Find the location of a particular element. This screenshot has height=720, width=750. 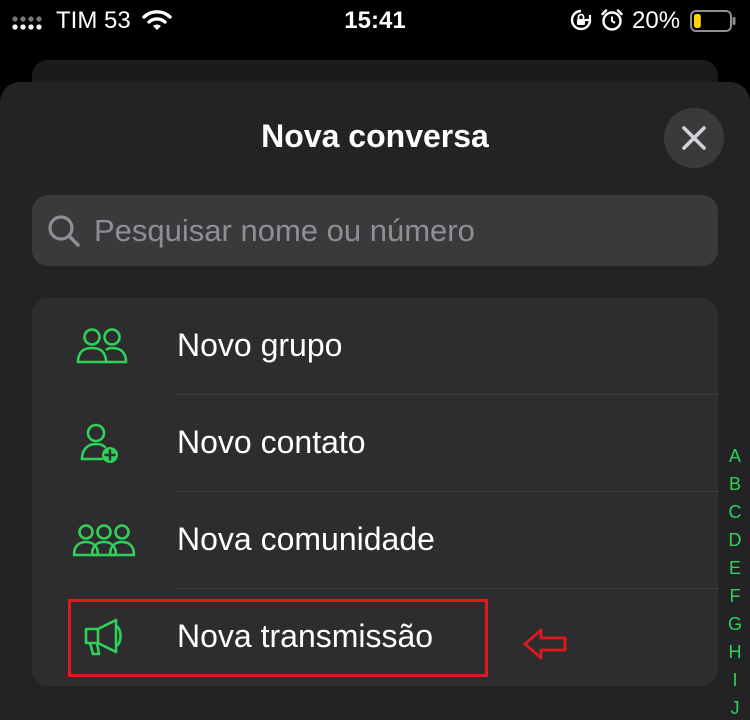

add-contact-icon is located at coordinates (99, 443).